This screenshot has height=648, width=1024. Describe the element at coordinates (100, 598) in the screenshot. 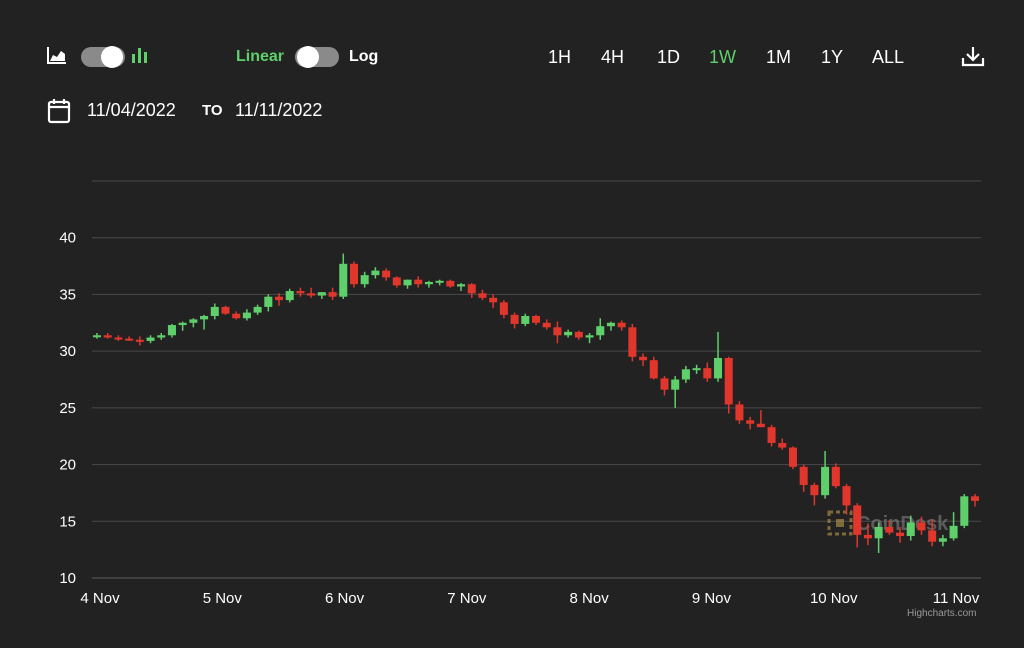

I see `x-tick-label: 4 Nov` at that location.